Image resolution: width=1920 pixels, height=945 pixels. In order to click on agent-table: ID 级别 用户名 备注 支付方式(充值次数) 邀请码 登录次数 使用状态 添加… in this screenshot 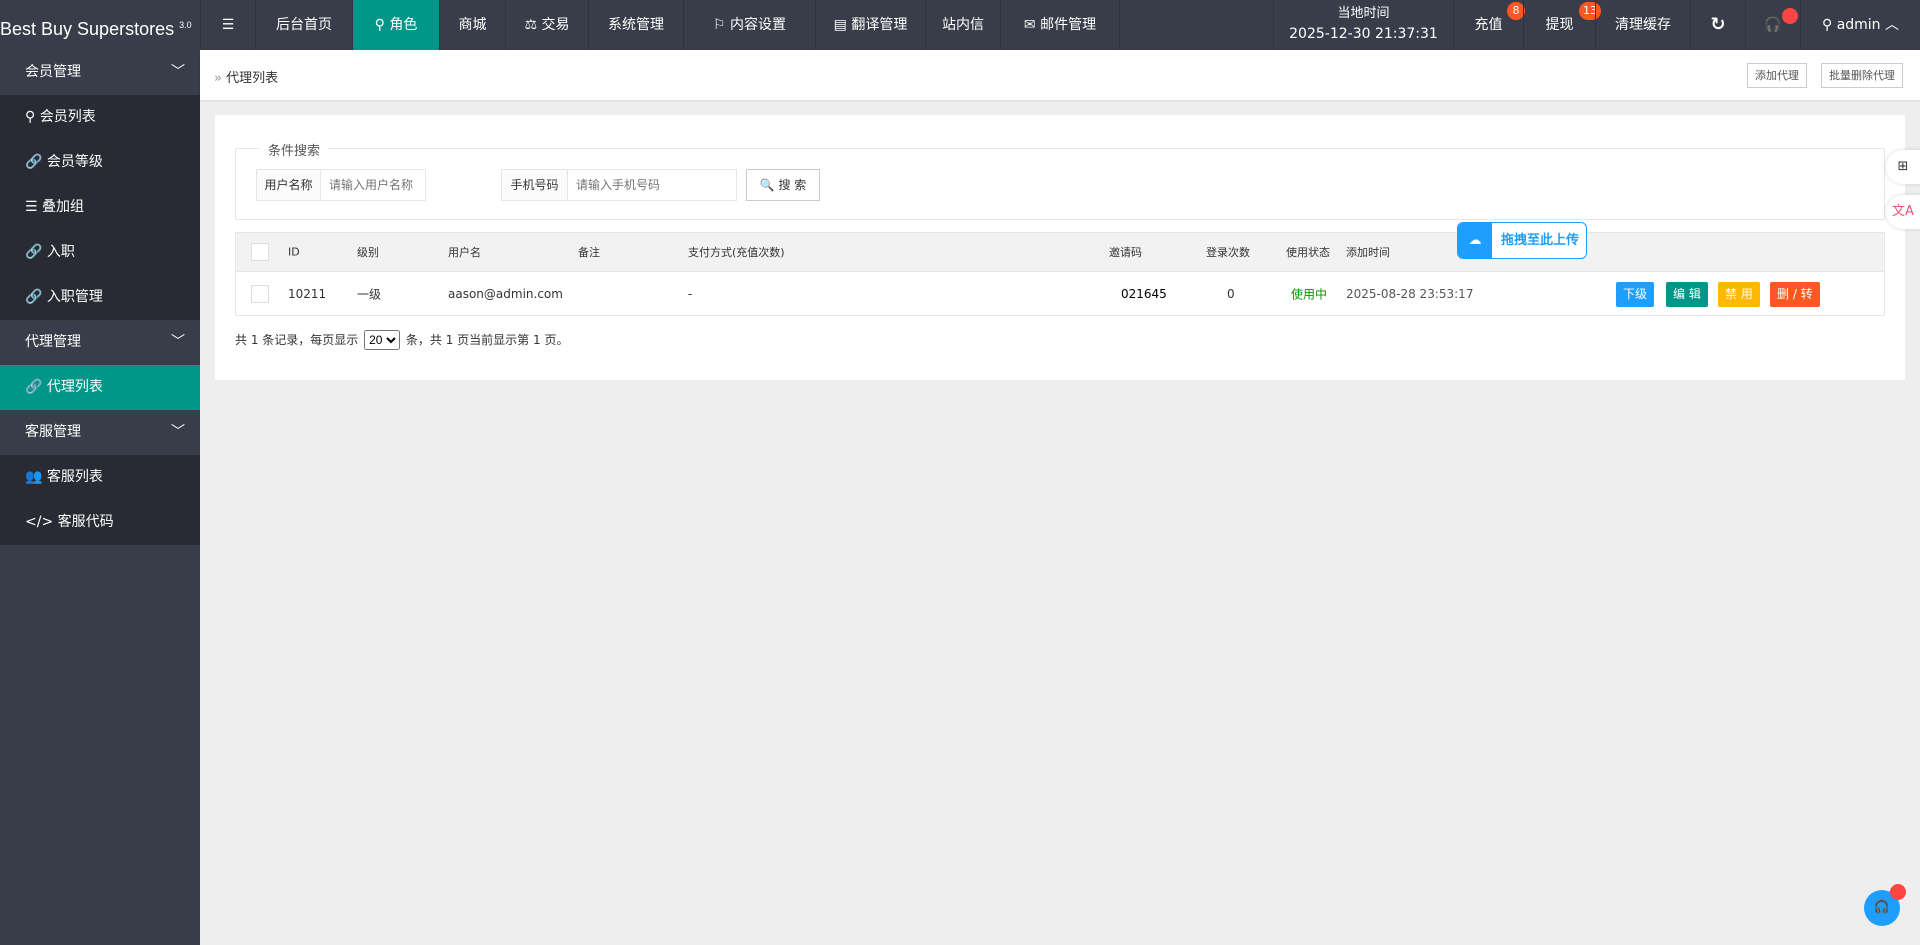, I will do `click(1060, 274)`.